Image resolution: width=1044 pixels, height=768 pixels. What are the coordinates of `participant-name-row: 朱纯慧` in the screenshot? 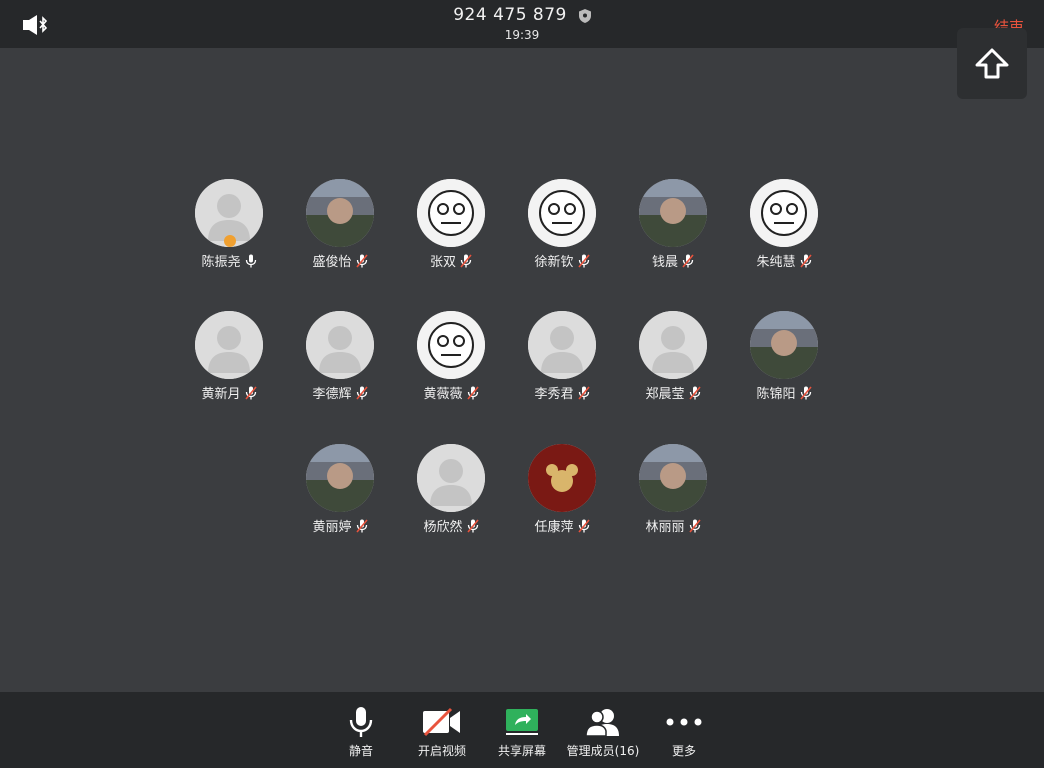 It's located at (784, 260).